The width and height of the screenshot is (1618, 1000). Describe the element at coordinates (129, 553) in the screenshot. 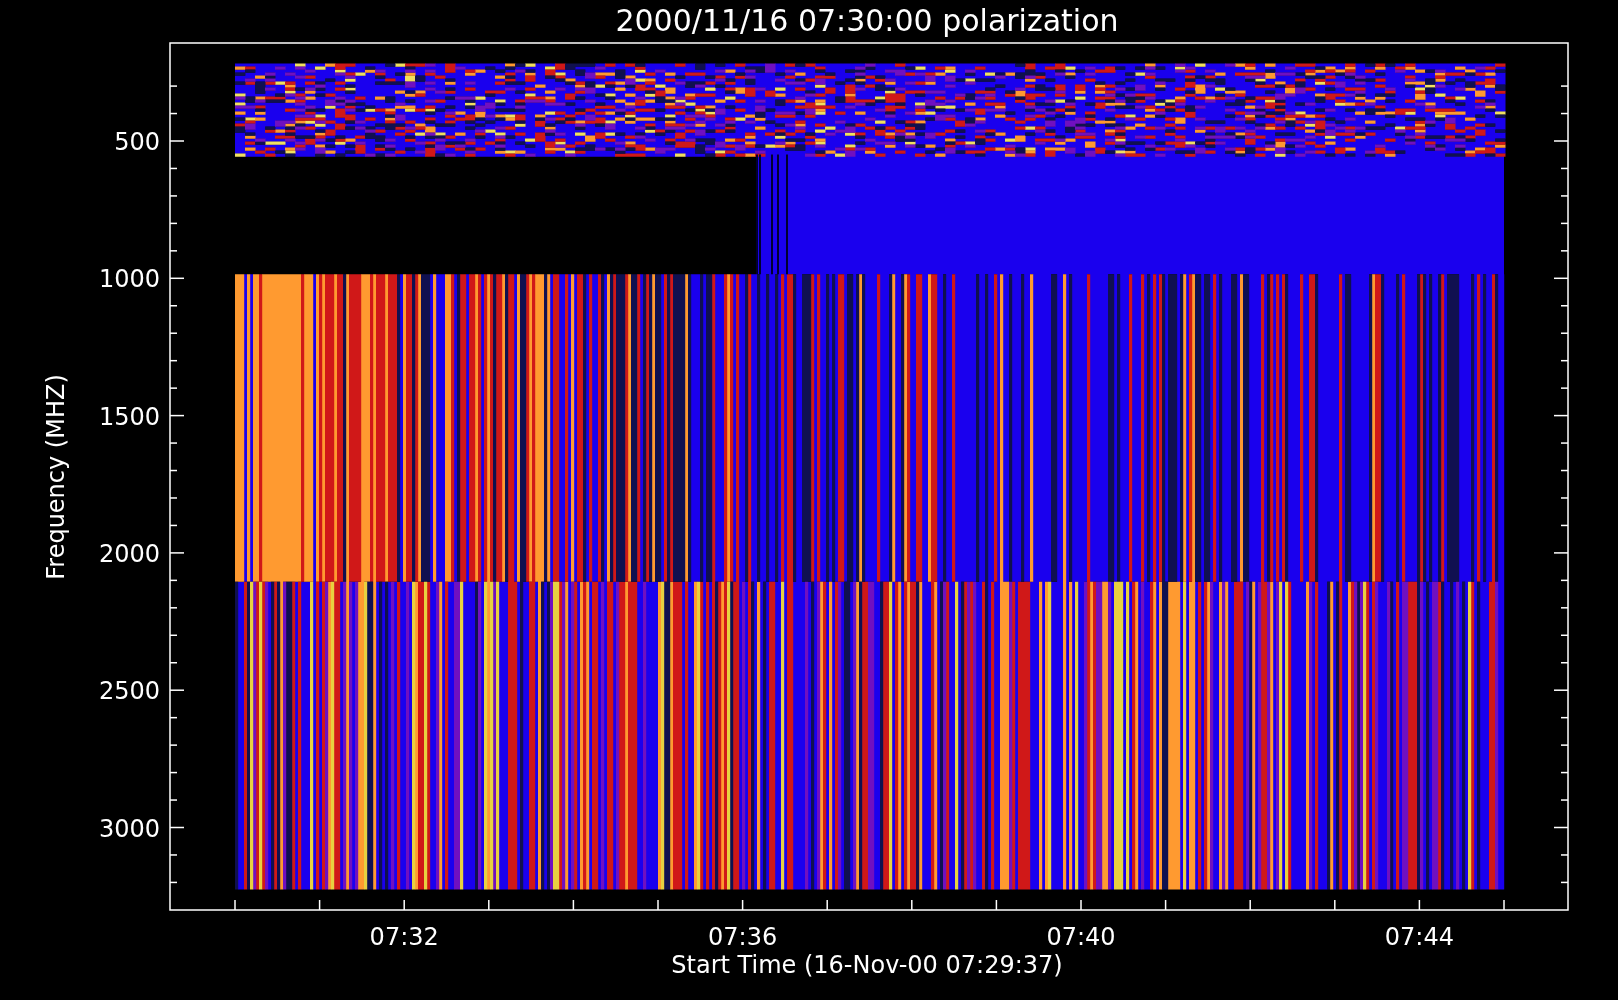

I see `y-tick-label: 2000` at that location.